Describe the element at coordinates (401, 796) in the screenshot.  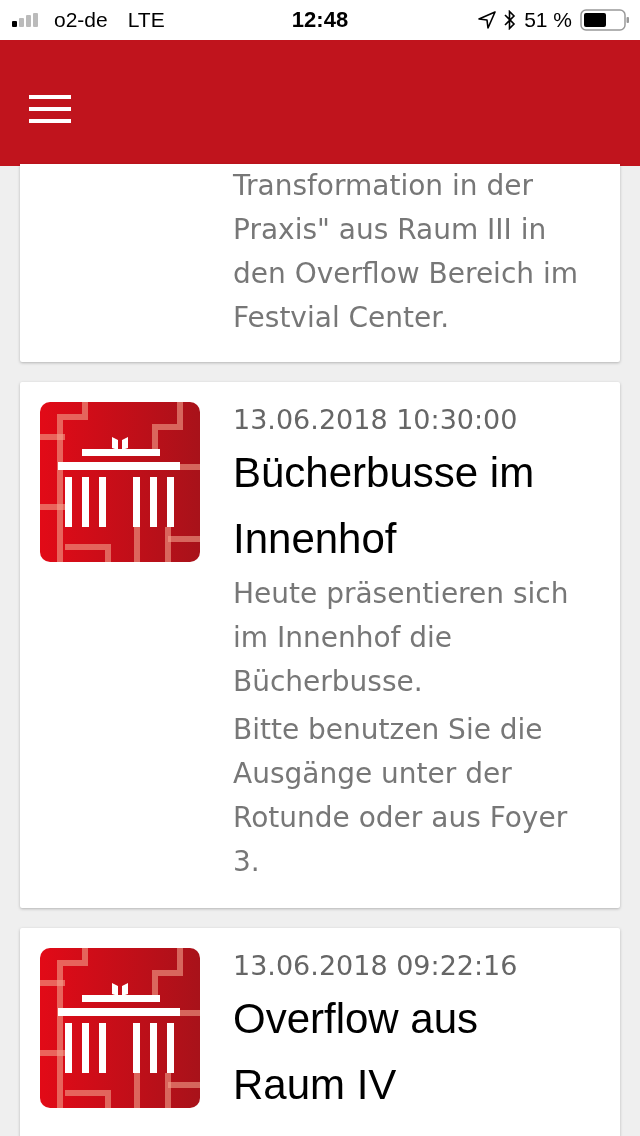
I see `news-text: Bitte benutzen Sie die Ausgänge unter der Rotunde oder aus Foyer 3.` at that location.